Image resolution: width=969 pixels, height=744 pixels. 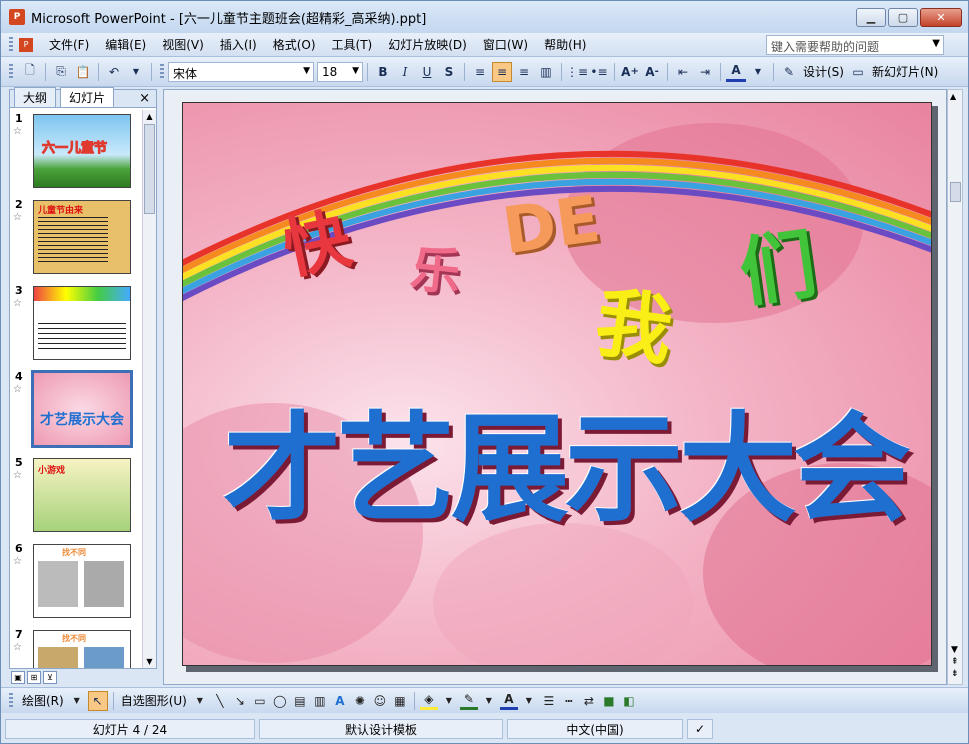 What do you see at coordinates (220, 701) in the screenshot?
I see `line-icon: ╲` at bounding box center [220, 701].